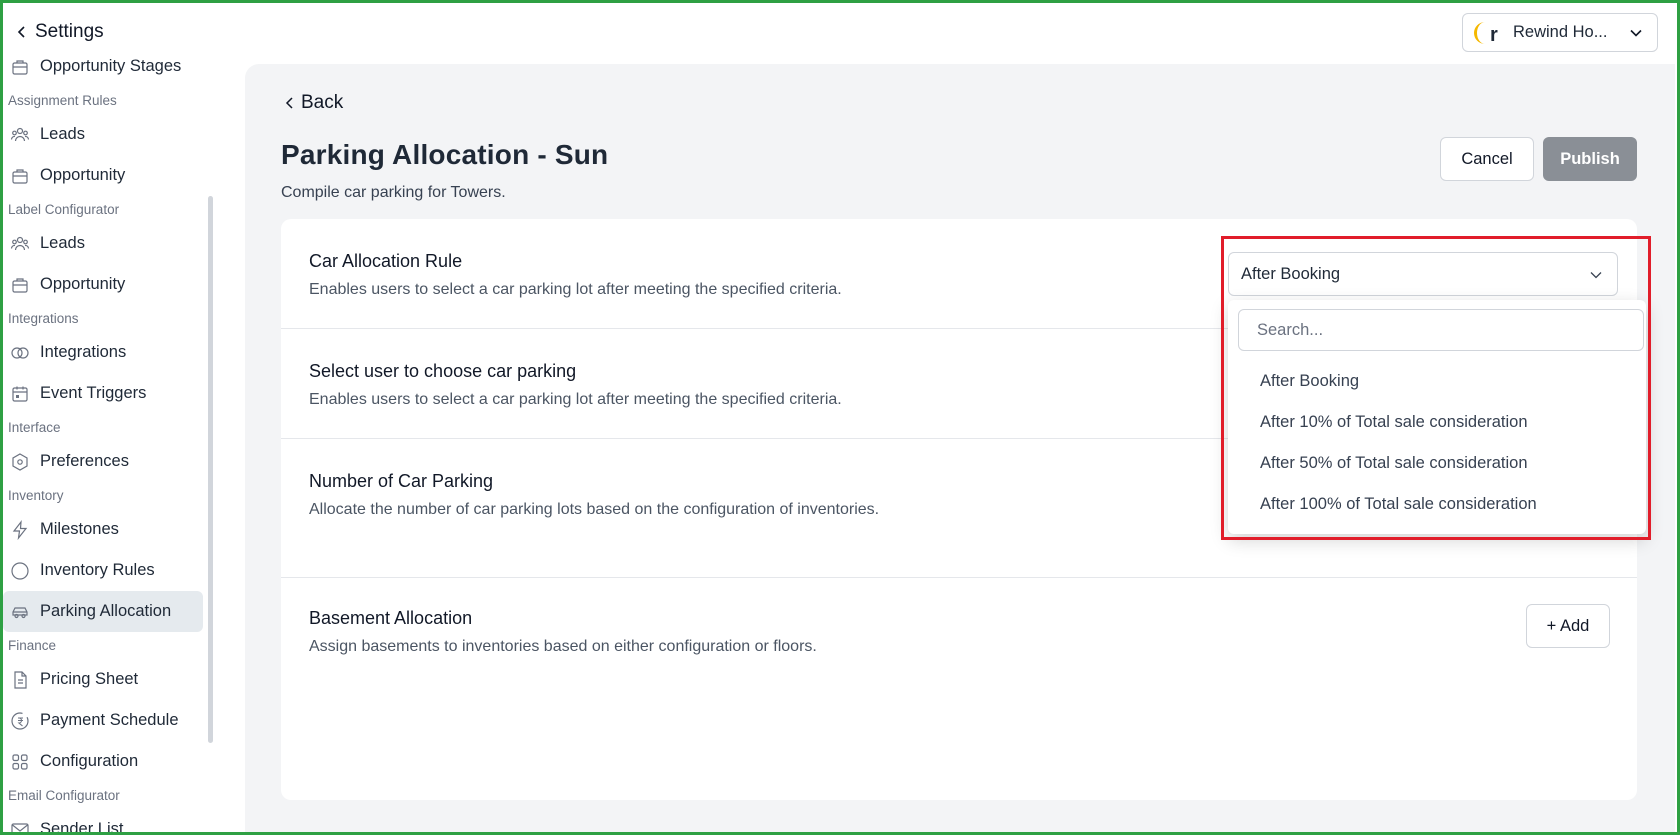  What do you see at coordinates (20, 352) in the screenshot?
I see `rings-icon` at bounding box center [20, 352].